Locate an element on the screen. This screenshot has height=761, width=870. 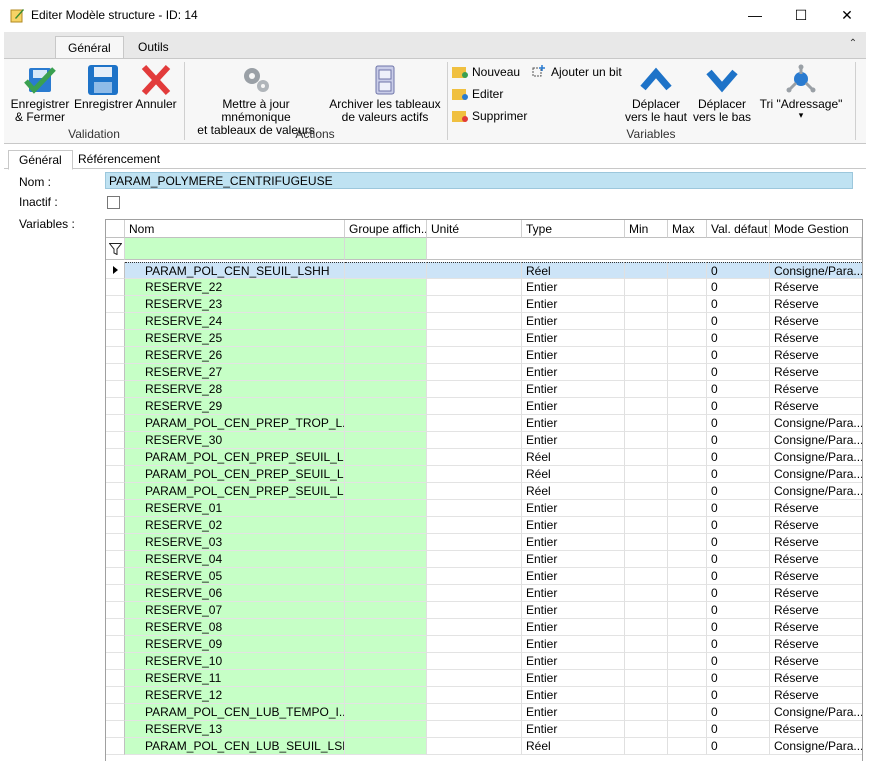
cell-nom: PARAM_POL_CEN_LUB_SEUIL_LSH is located at coordinates (235, 746).